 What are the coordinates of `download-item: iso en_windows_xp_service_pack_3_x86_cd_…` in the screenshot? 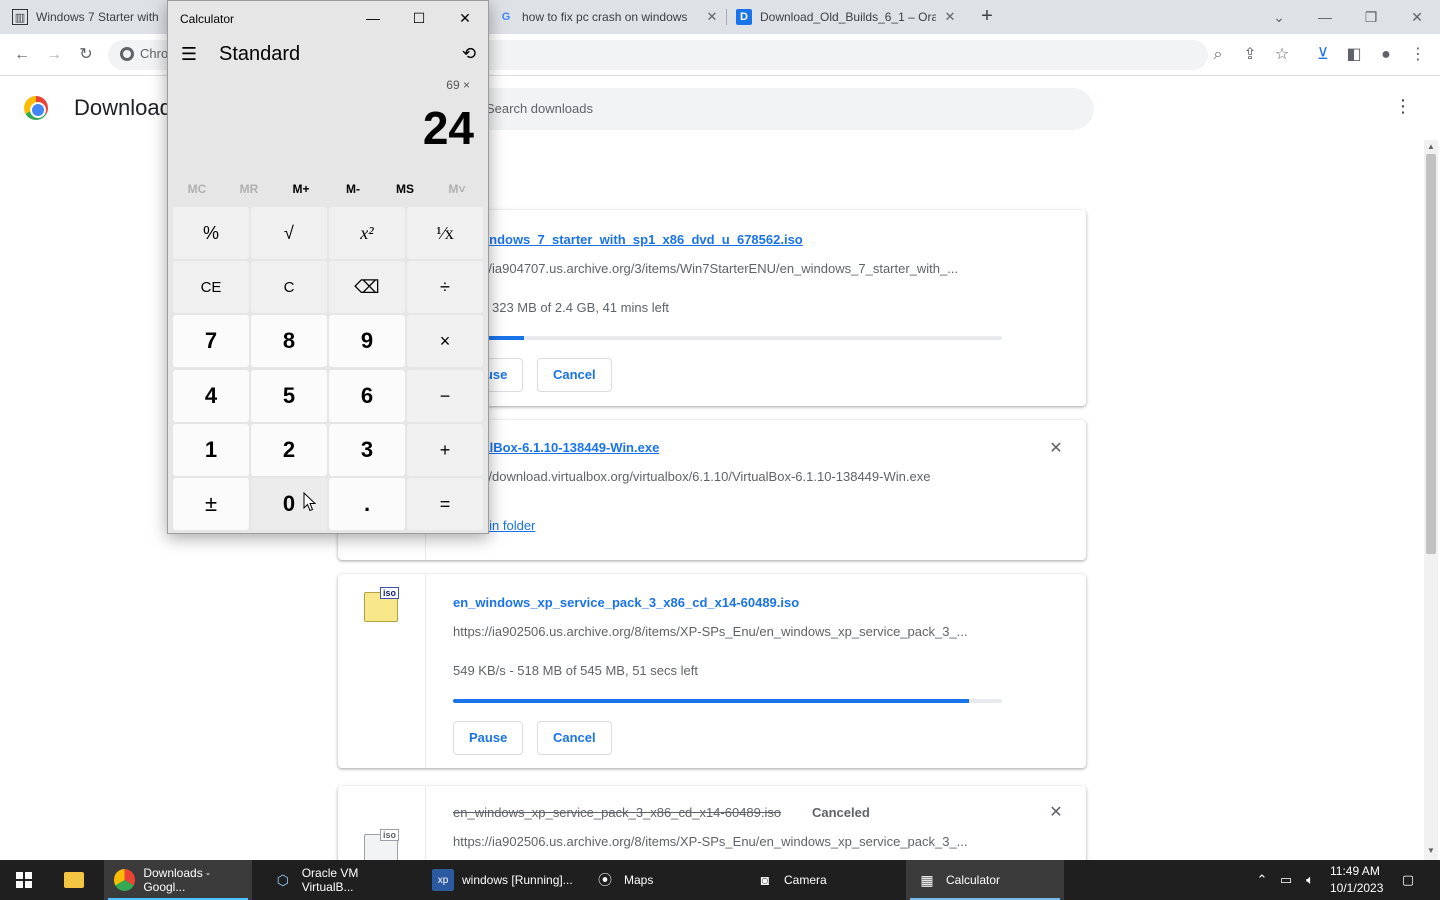 It's located at (712, 671).